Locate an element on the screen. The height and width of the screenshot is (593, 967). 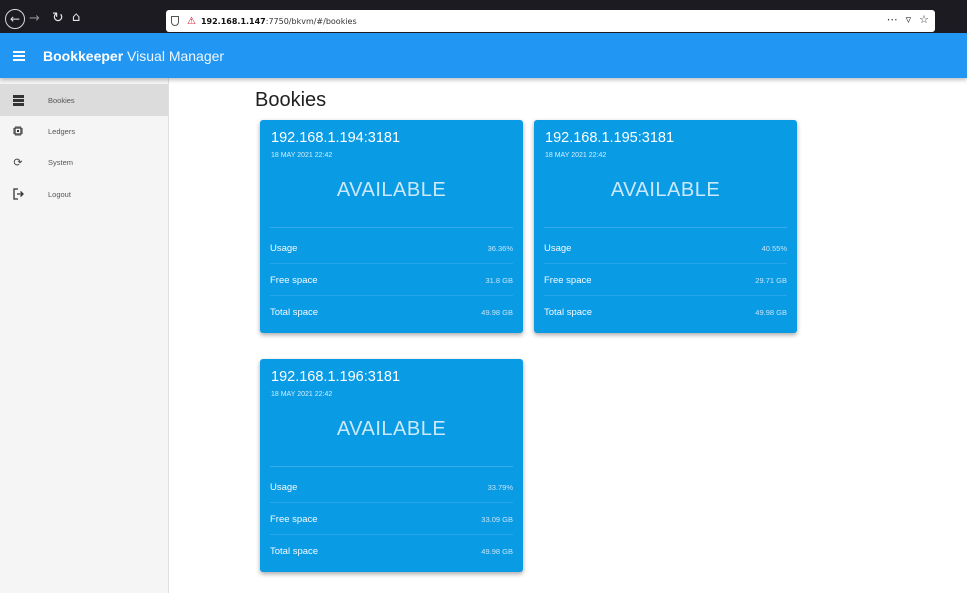
free-space-row: Free space 29.71 GB is located at coordinates (665, 283).